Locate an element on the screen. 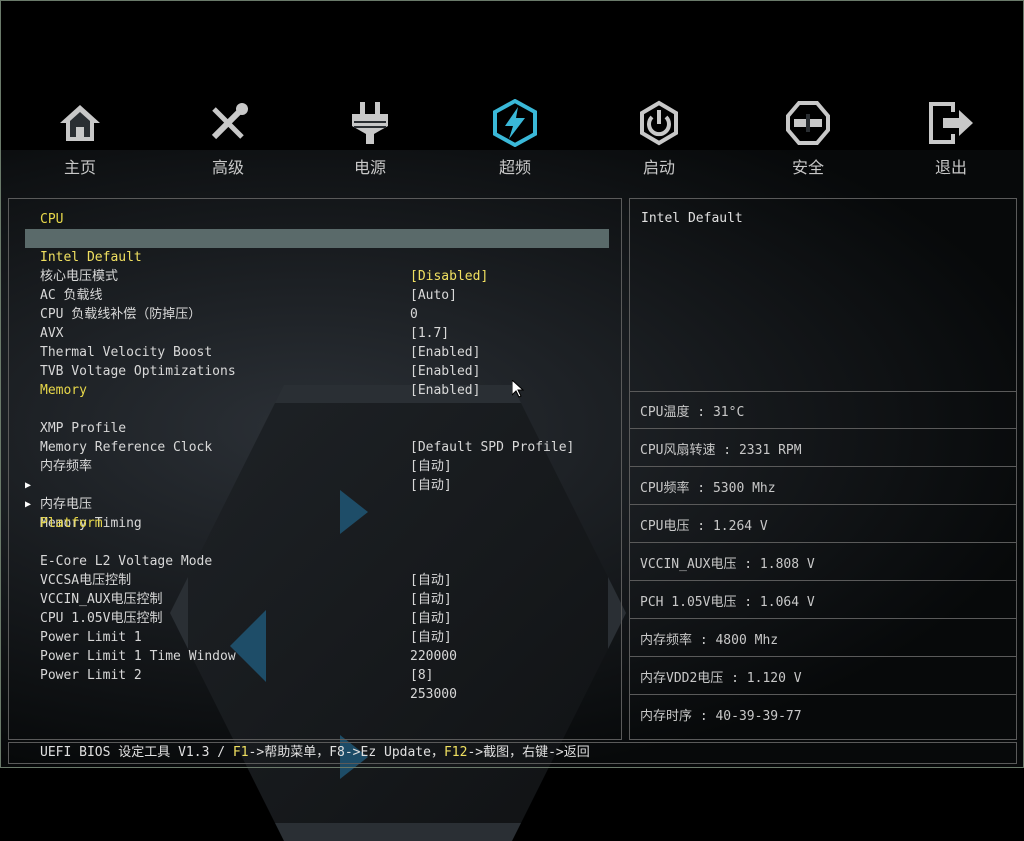  nav-exit: 退出 is located at coordinates (951, 139).